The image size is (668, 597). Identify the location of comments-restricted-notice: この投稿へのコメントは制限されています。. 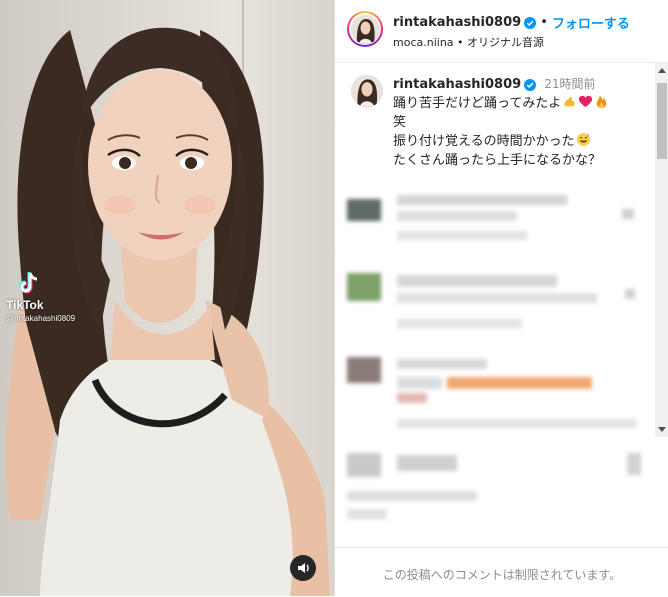
(502, 575).